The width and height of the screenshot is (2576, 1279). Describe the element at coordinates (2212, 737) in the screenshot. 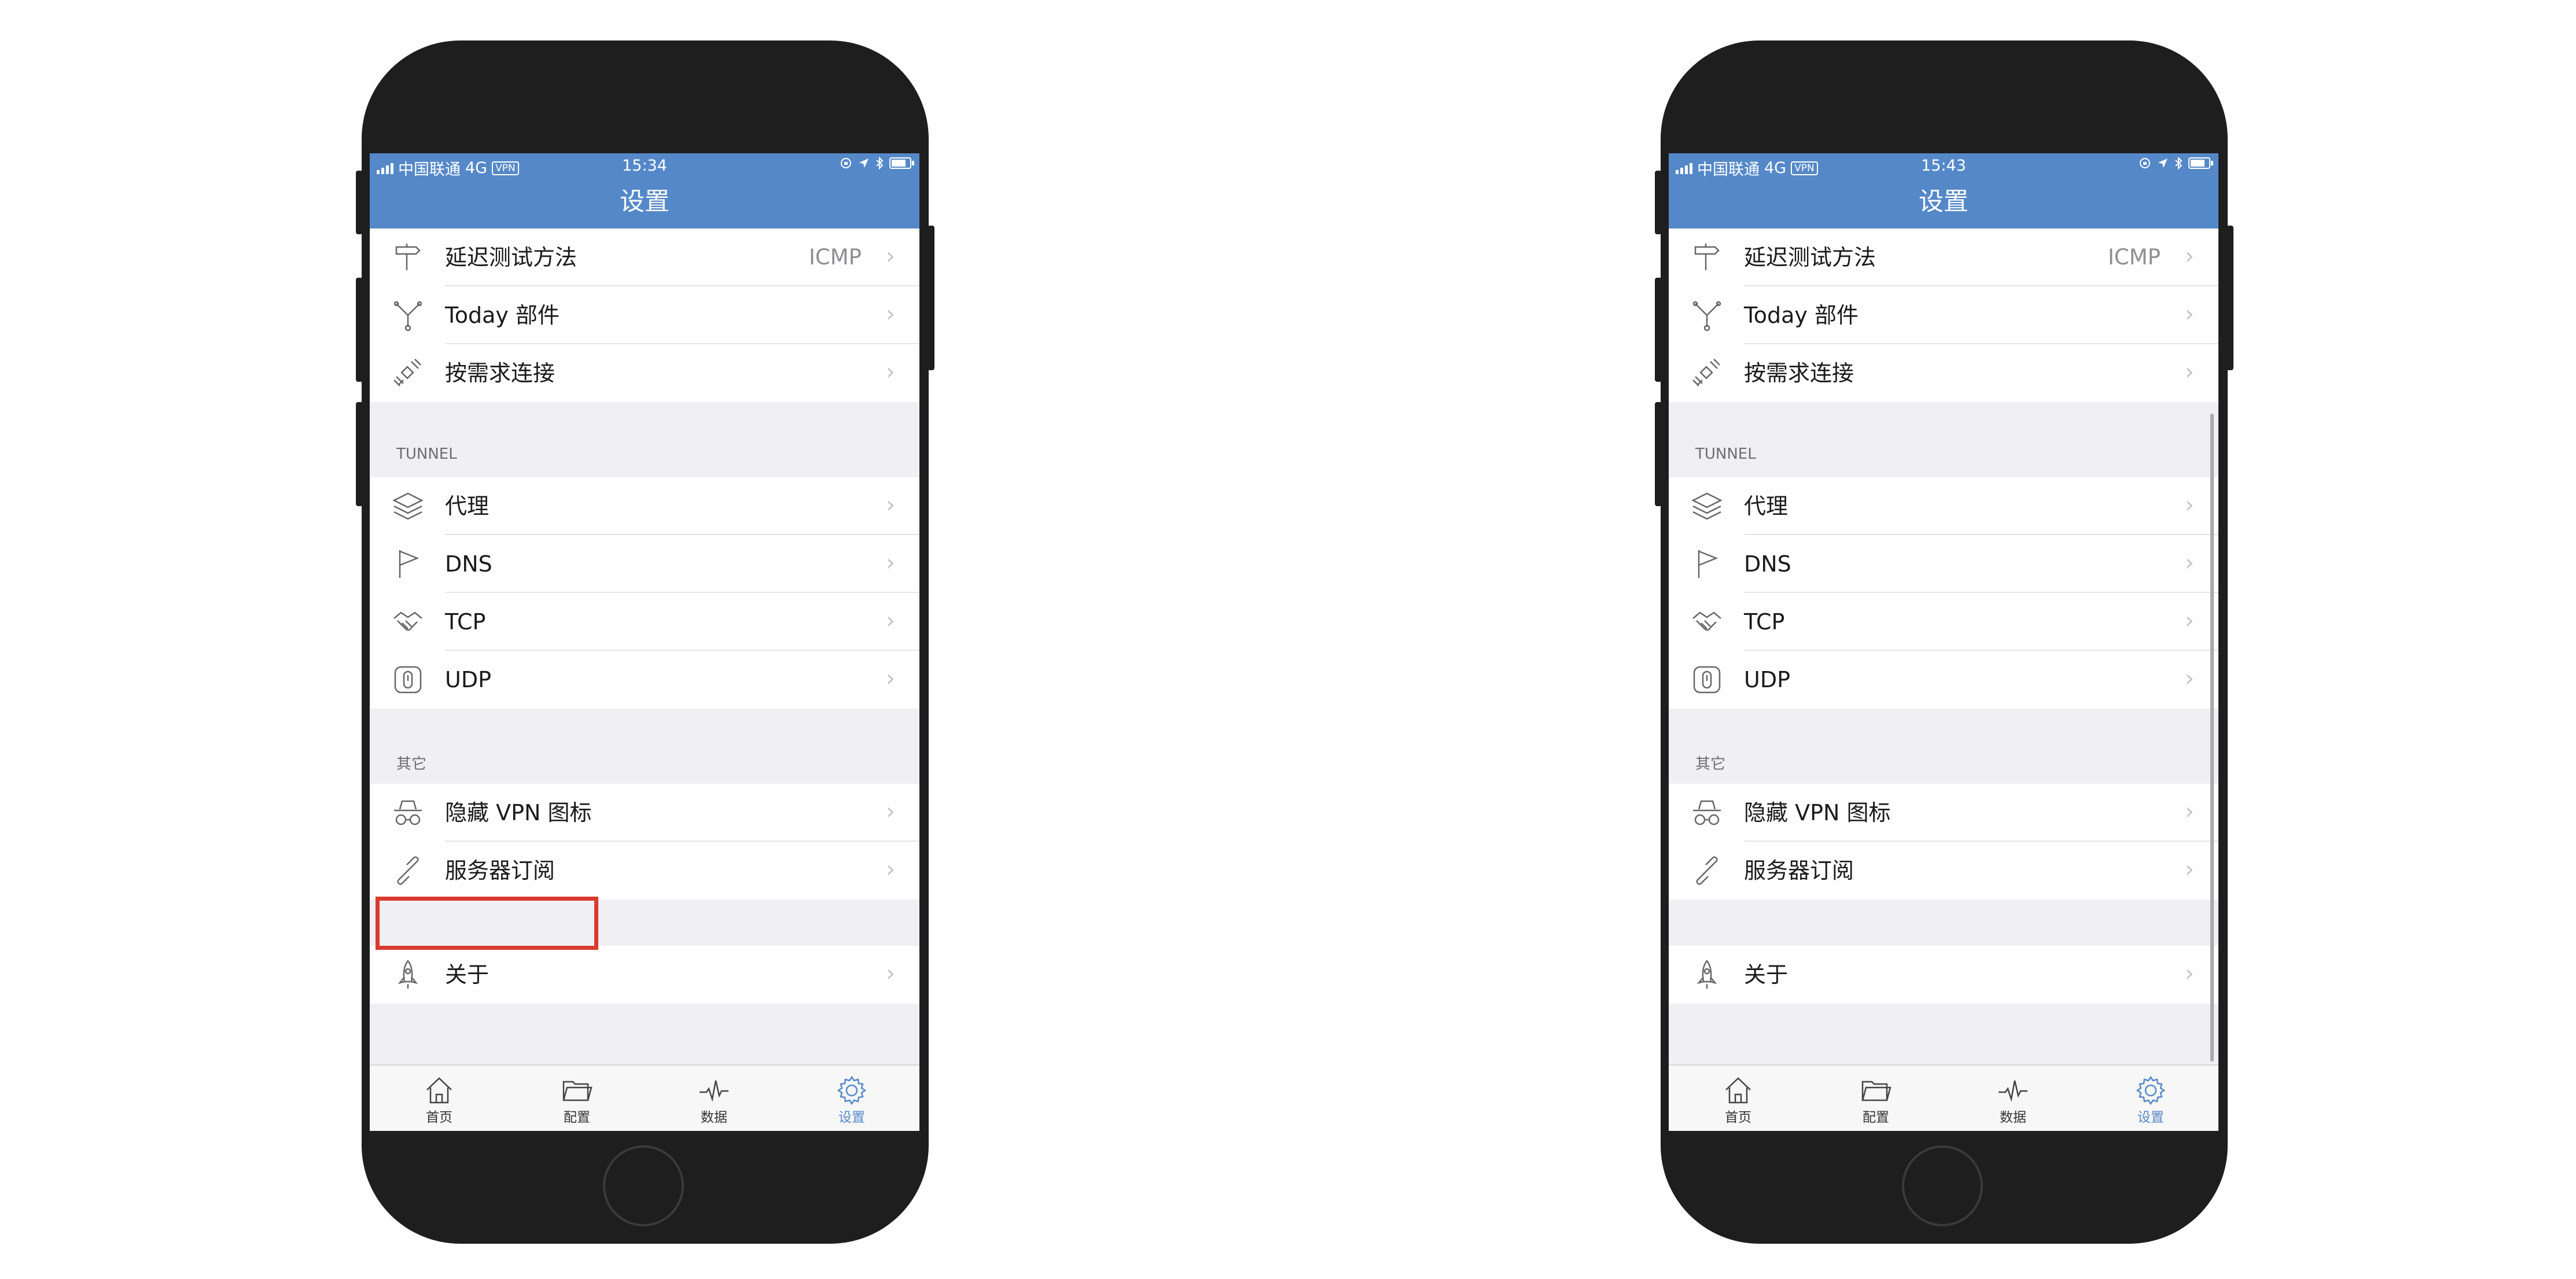

I see `scroll-indicator` at that location.